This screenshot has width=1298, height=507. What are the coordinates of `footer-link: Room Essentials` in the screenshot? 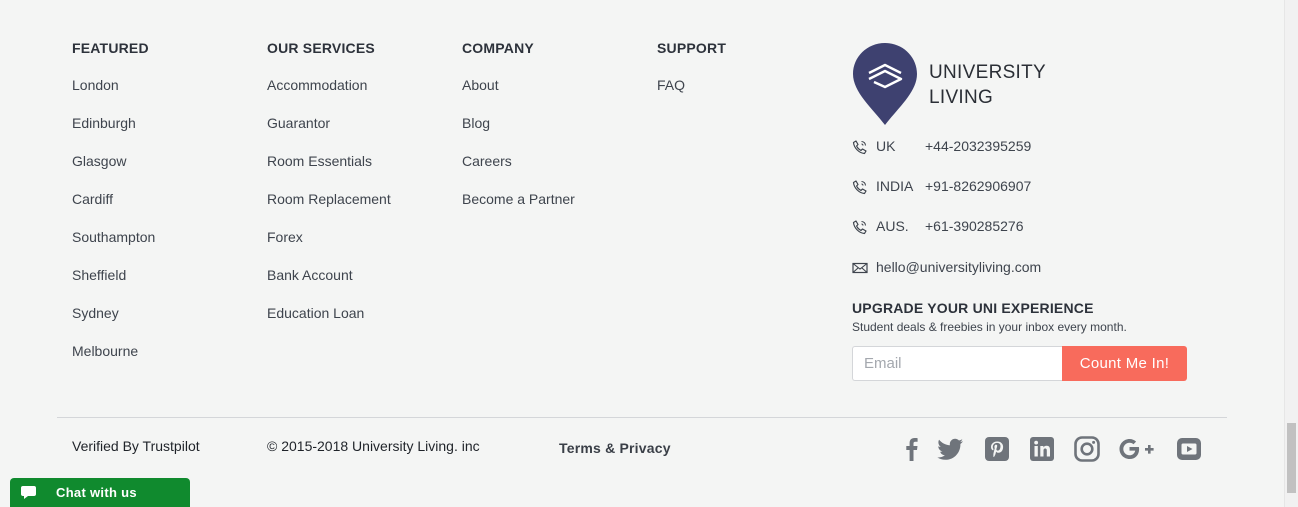 It's located at (329, 171).